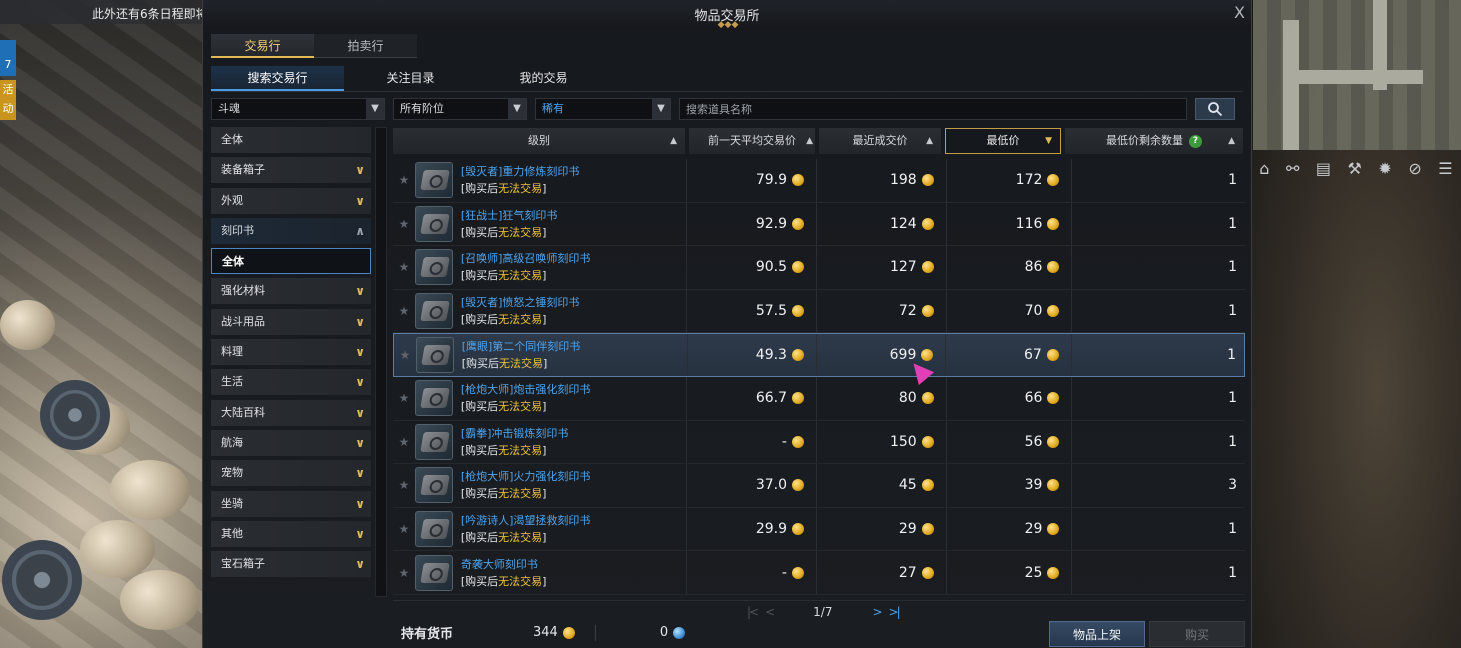  I want to click on table-row: ★ [枪炮大师]炮击强化刻印书 [购买后无法交易] 66.7 80 66 1, so click(819, 398).